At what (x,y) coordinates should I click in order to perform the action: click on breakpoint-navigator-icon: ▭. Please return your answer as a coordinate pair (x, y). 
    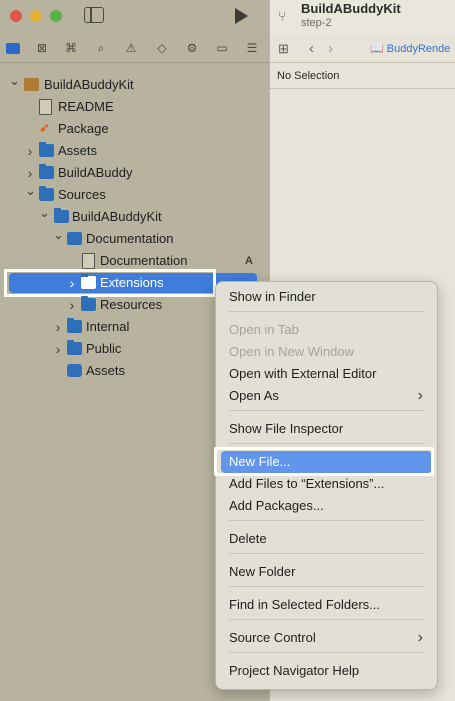
    Looking at the image, I should click on (222, 48).